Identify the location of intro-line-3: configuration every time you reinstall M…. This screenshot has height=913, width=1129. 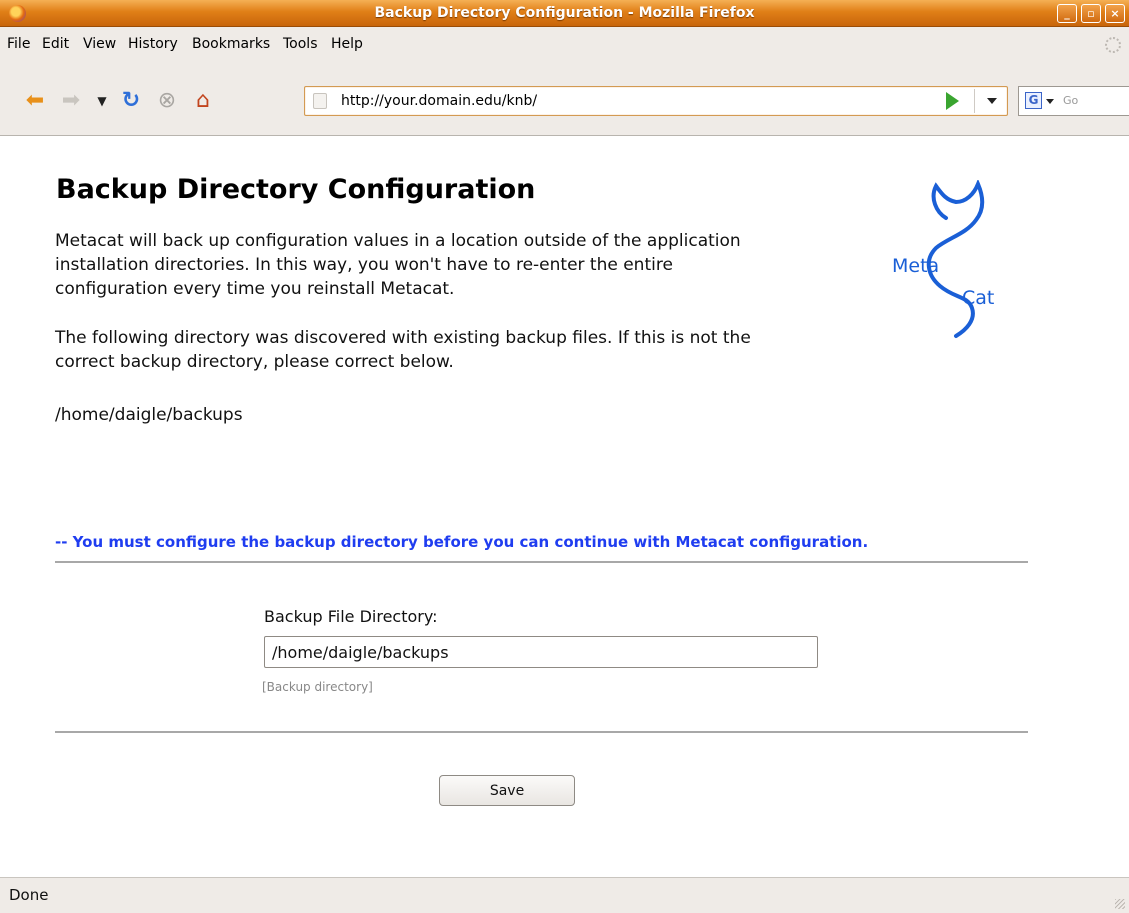
(255, 289).